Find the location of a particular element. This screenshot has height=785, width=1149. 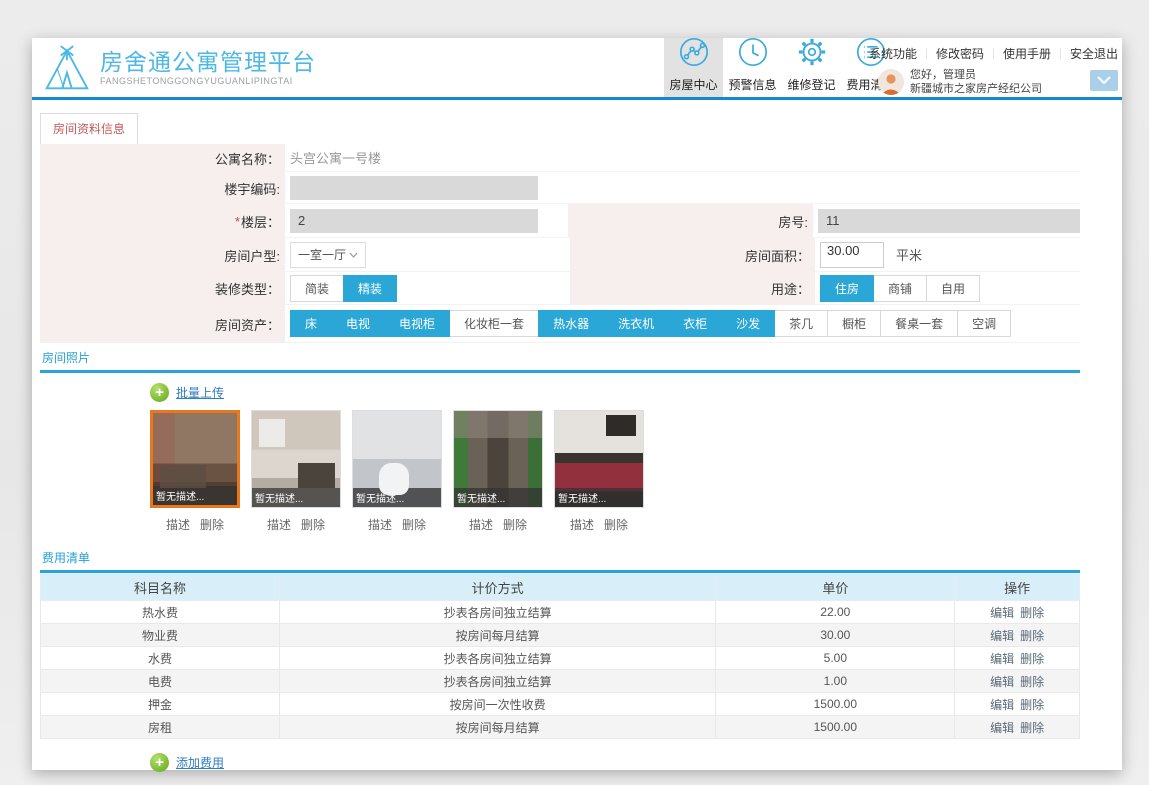

link-system-functions: 系统功能 is located at coordinates (893, 53).